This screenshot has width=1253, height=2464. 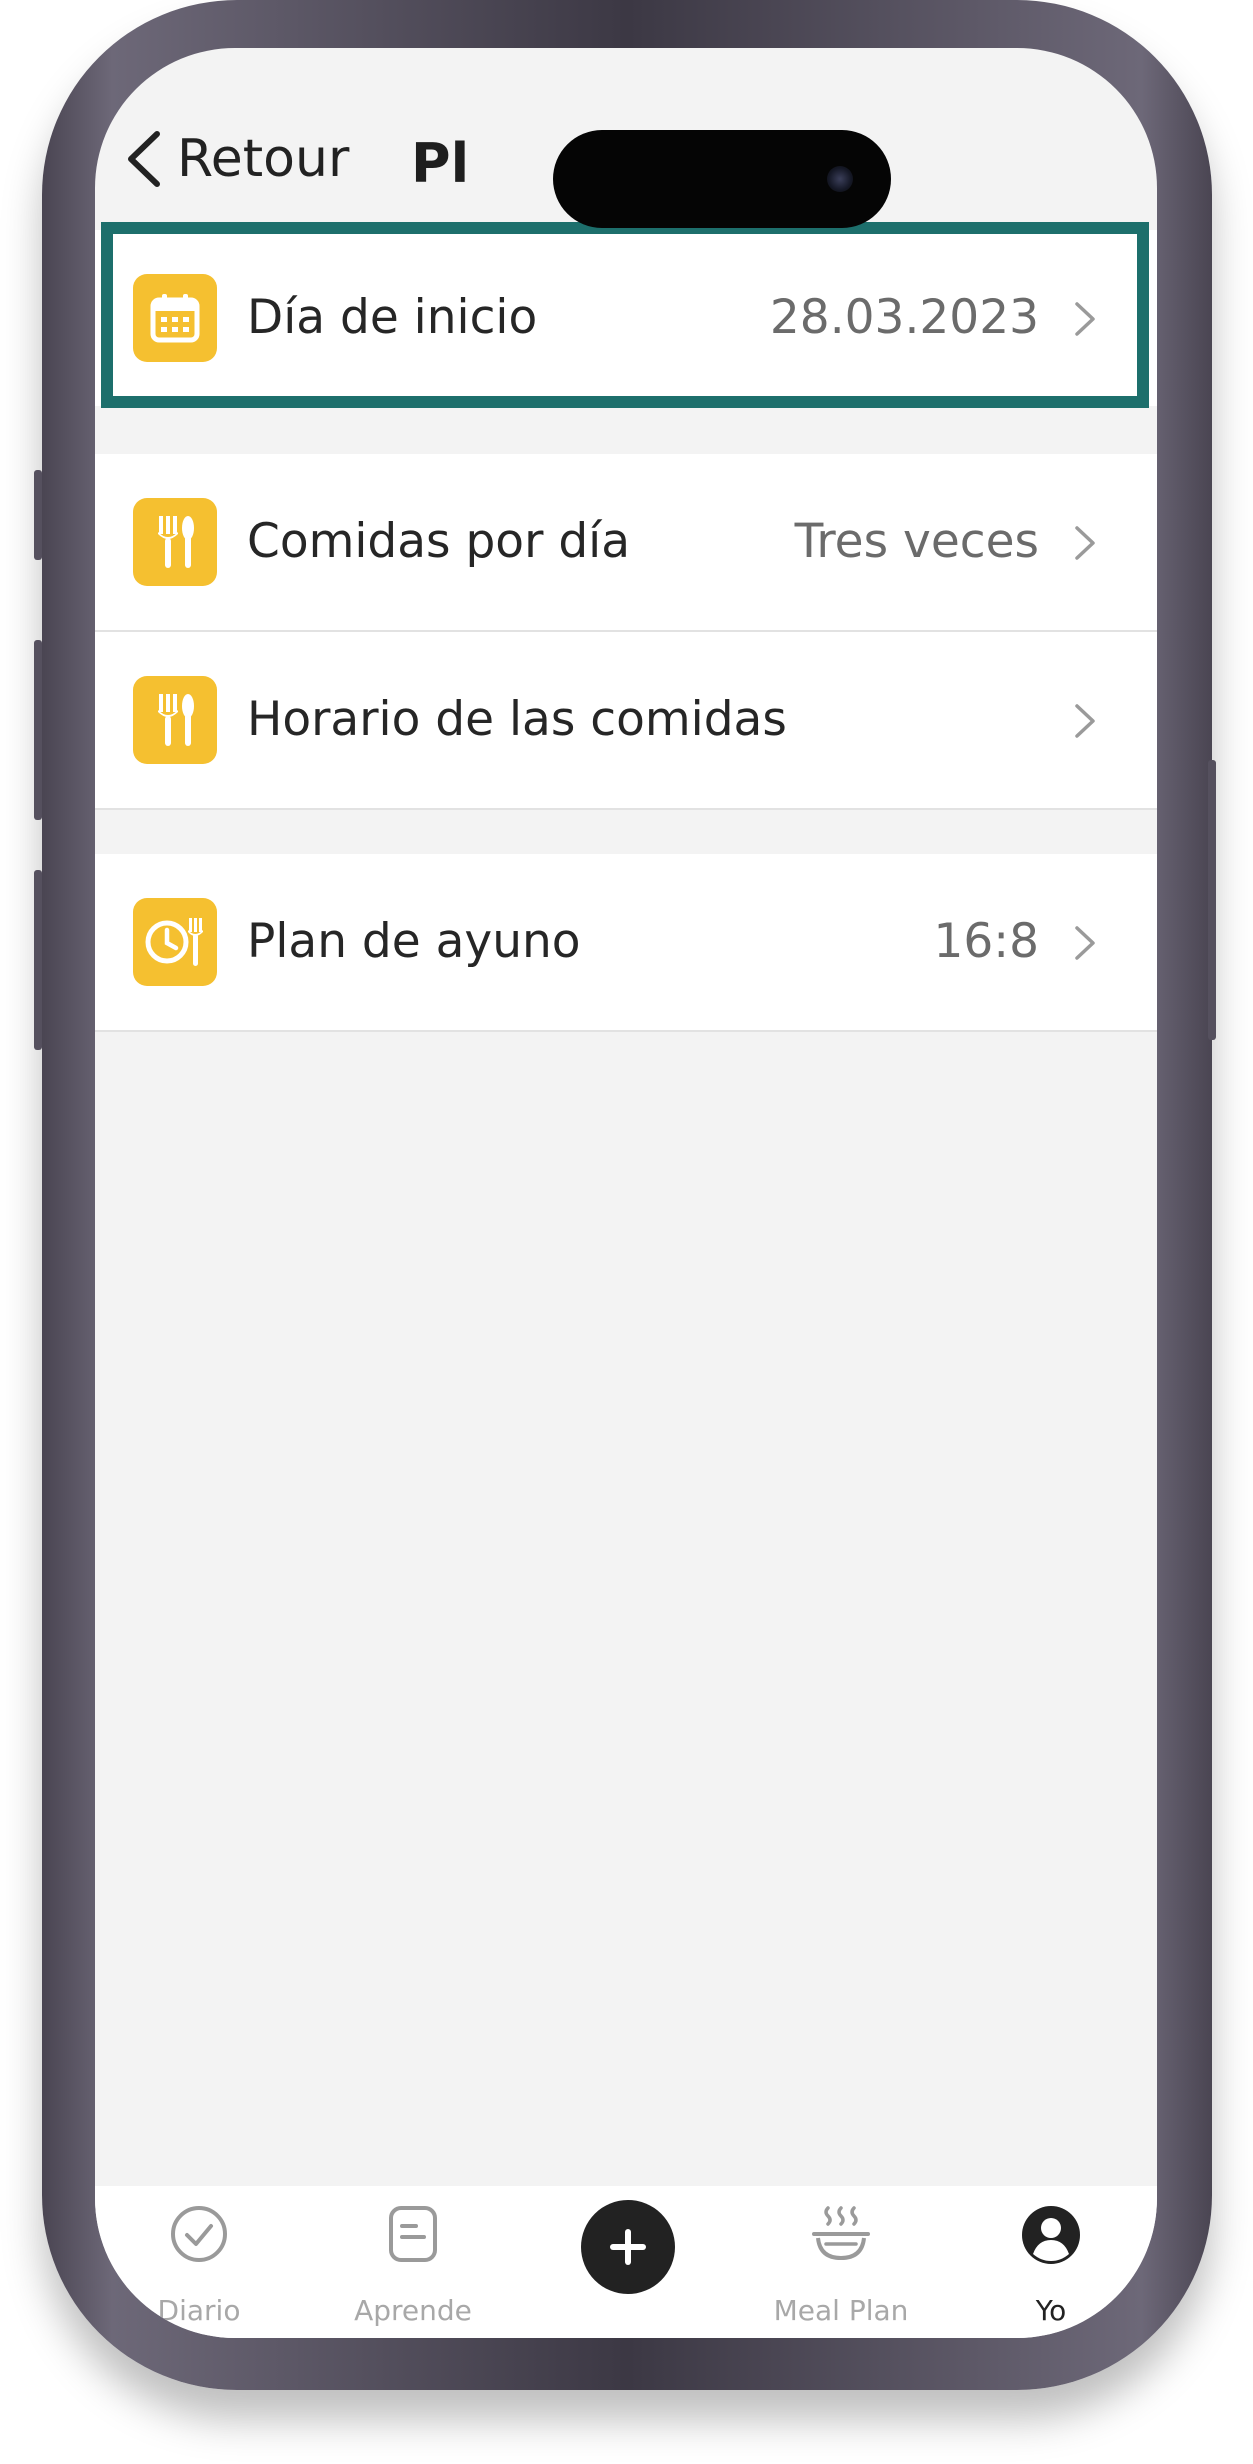 I want to click on setting-row-fasting-plan: Plan de ayuno 16:8, so click(x=626, y=942).